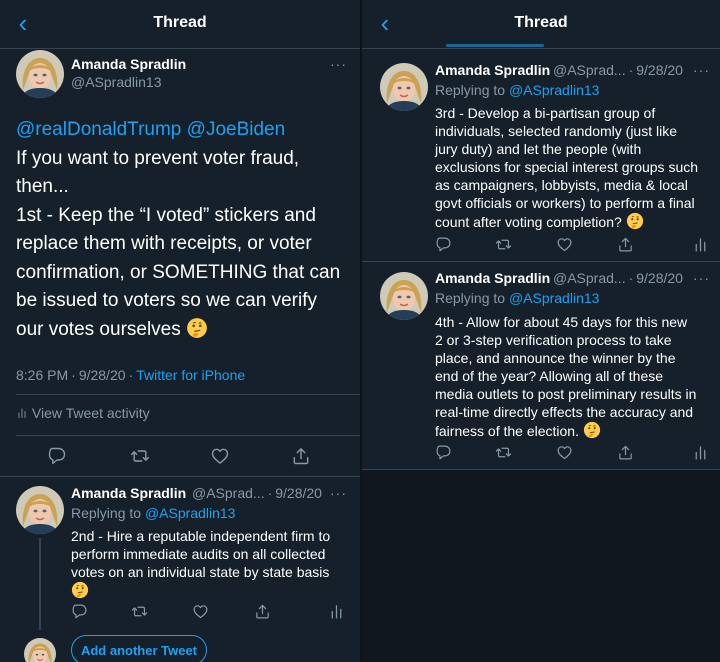 This screenshot has width=720, height=662. What do you see at coordinates (158, 158) in the screenshot?
I see `tweet-line: If you want to prevent voter fraud,` at bounding box center [158, 158].